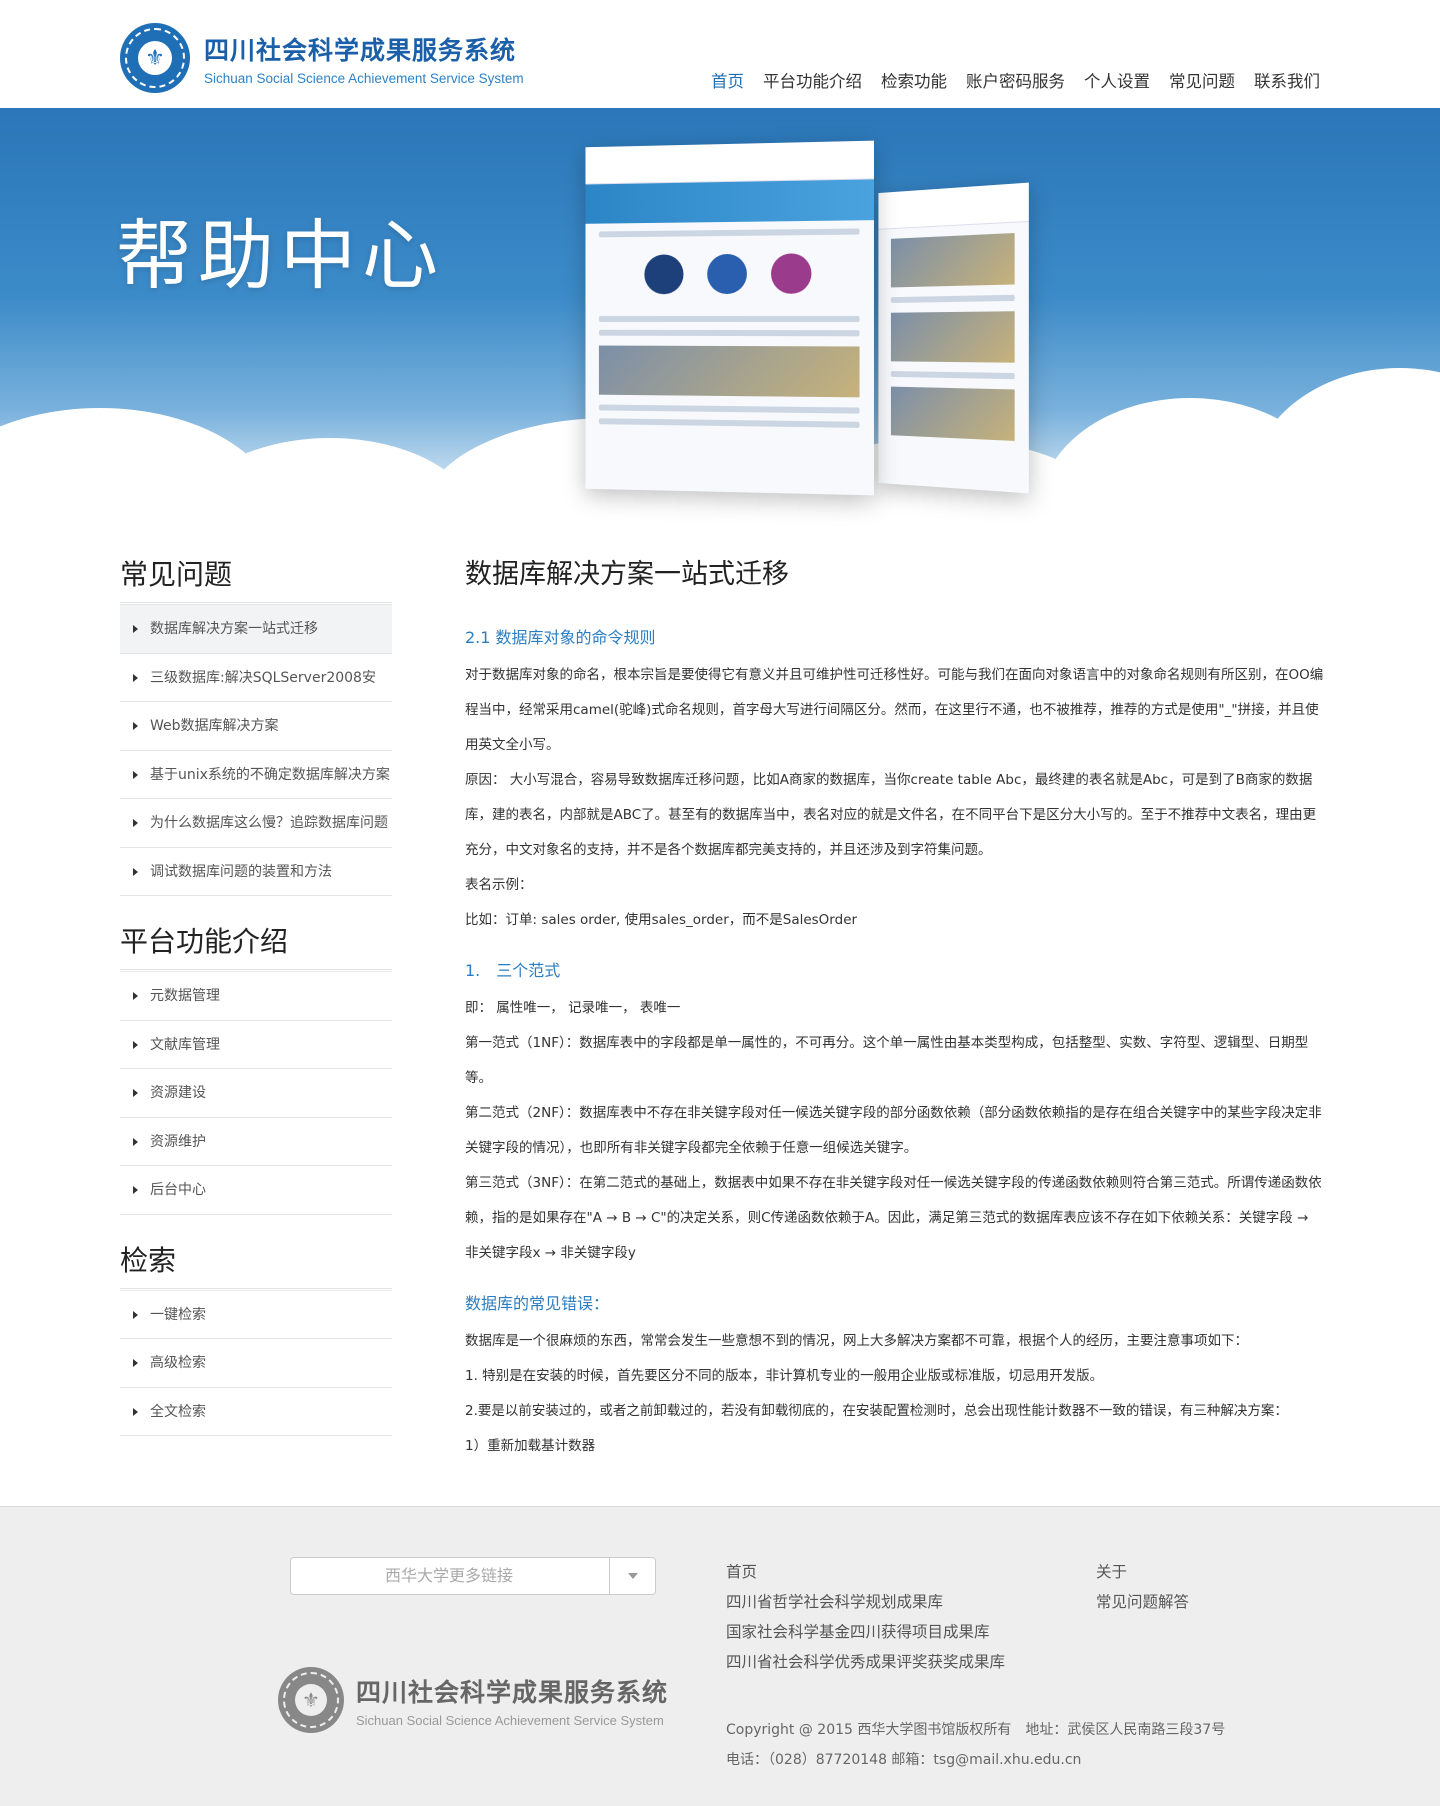 The height and width of the screenshot is (1806, 1440). I want to click on banner-title: 帮助中心, so click(280, 255).